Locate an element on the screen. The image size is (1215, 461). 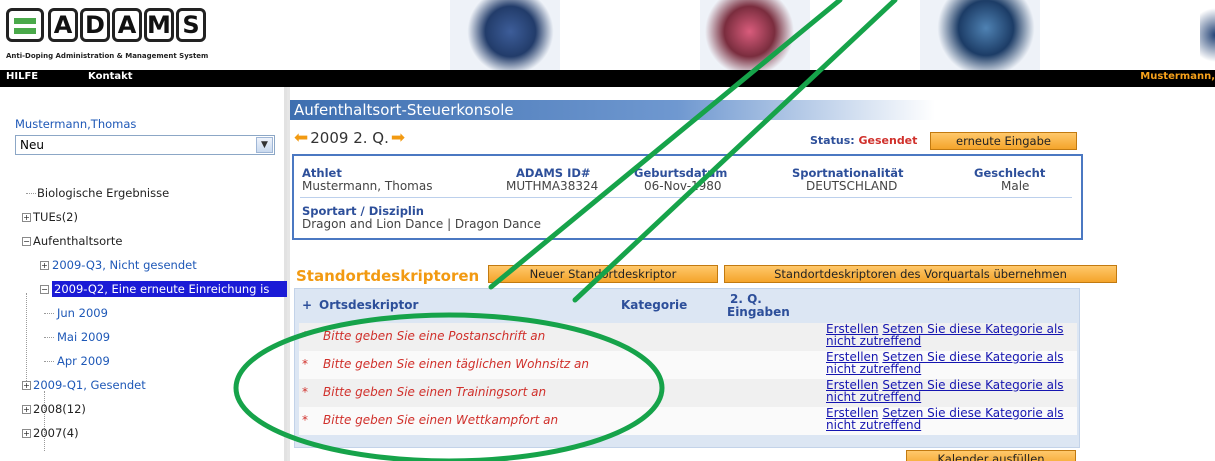
add-plus-icon: + is located at coordinates (307, 305).